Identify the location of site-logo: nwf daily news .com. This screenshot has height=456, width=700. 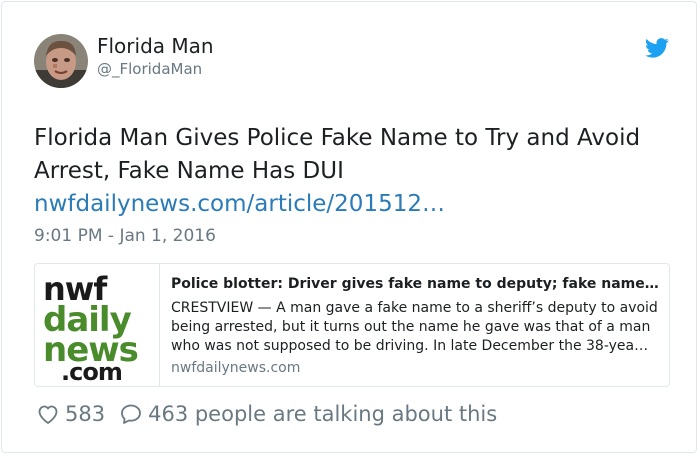
(97, 325).